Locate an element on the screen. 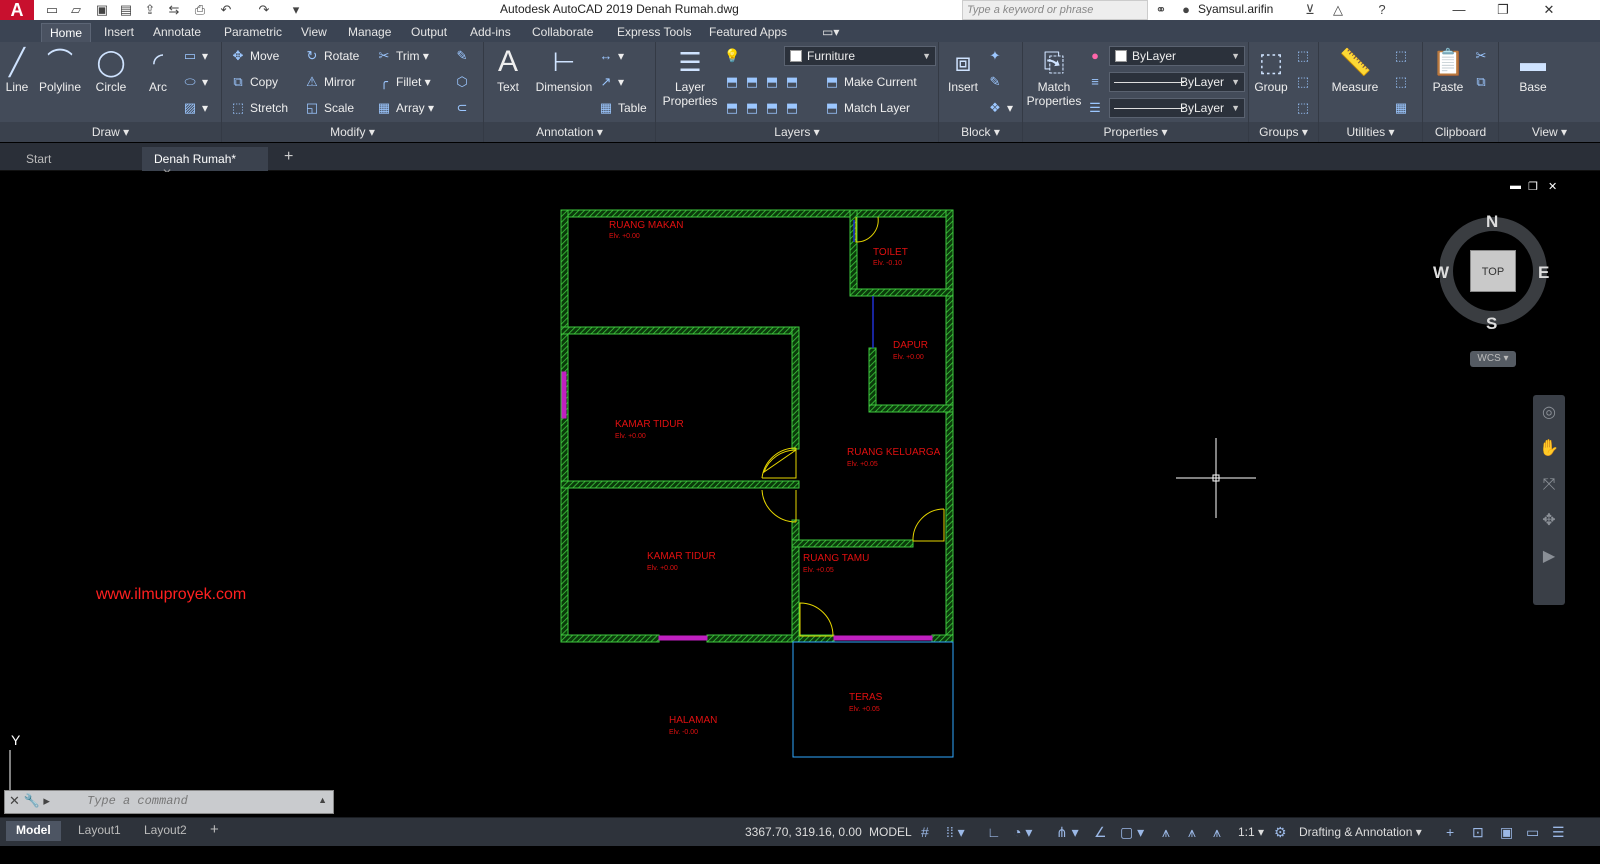 This screenshot has height=864, width=1600. draw-panel-title: Draw ▾ is located at coordinates (110, 132).